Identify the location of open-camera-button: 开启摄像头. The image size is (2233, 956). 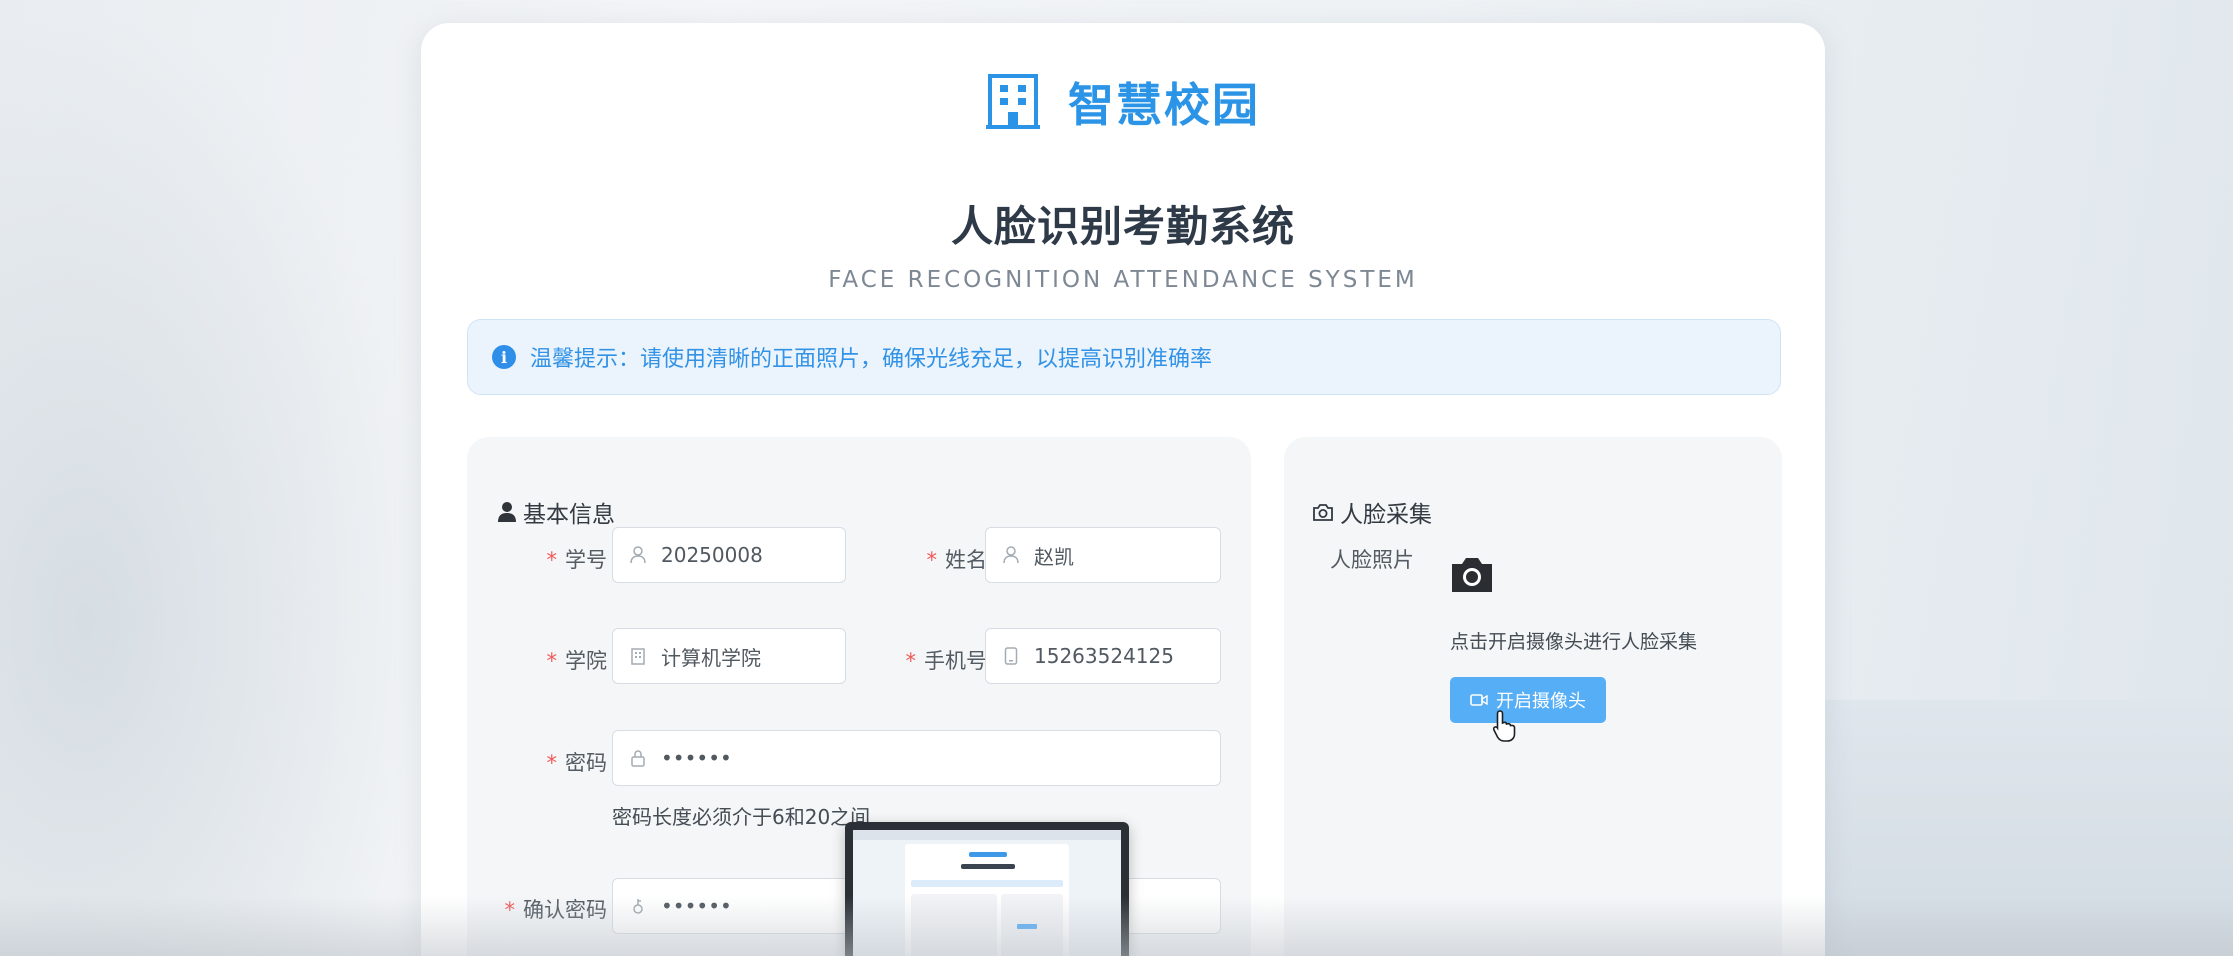
(1528, 700).